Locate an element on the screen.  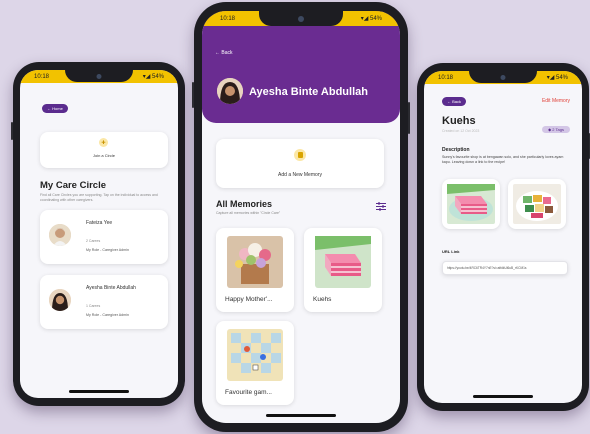
member-count: 2 Carees is located at coordinates (93, 241).